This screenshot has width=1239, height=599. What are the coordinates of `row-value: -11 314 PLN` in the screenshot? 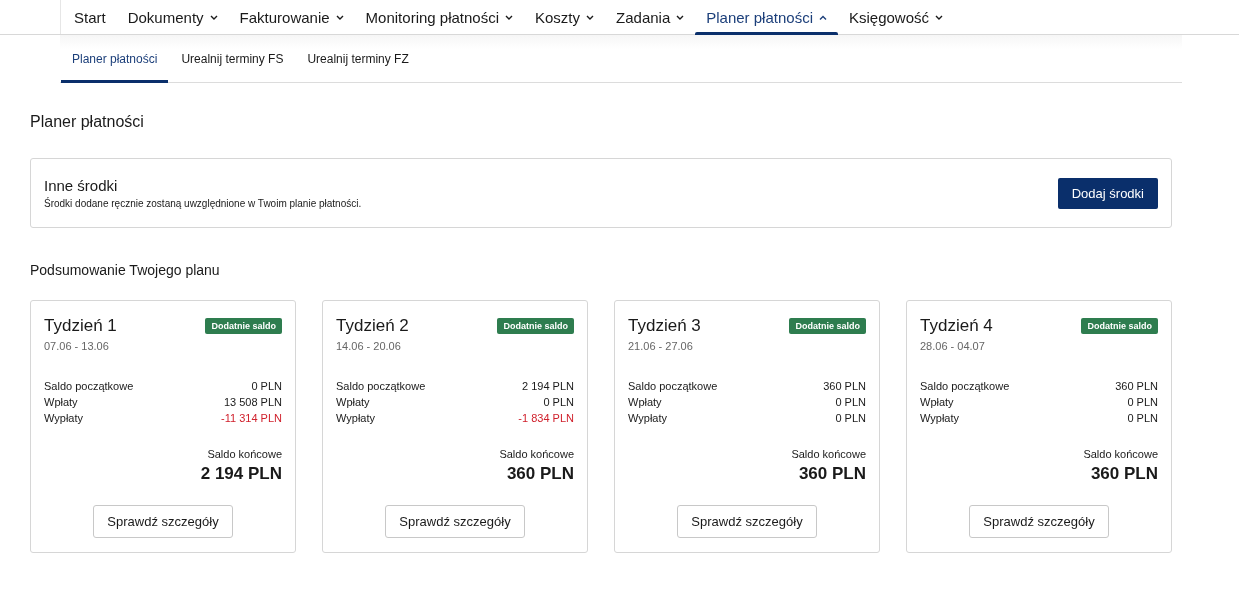 It's located at (251, 418).